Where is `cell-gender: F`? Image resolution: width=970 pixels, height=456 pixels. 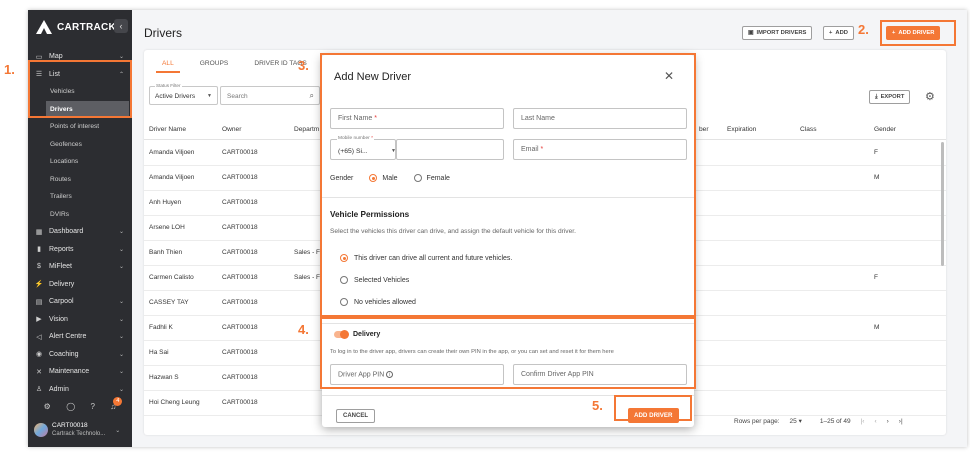
cell-gender: F is located at coordinates (876, 277).